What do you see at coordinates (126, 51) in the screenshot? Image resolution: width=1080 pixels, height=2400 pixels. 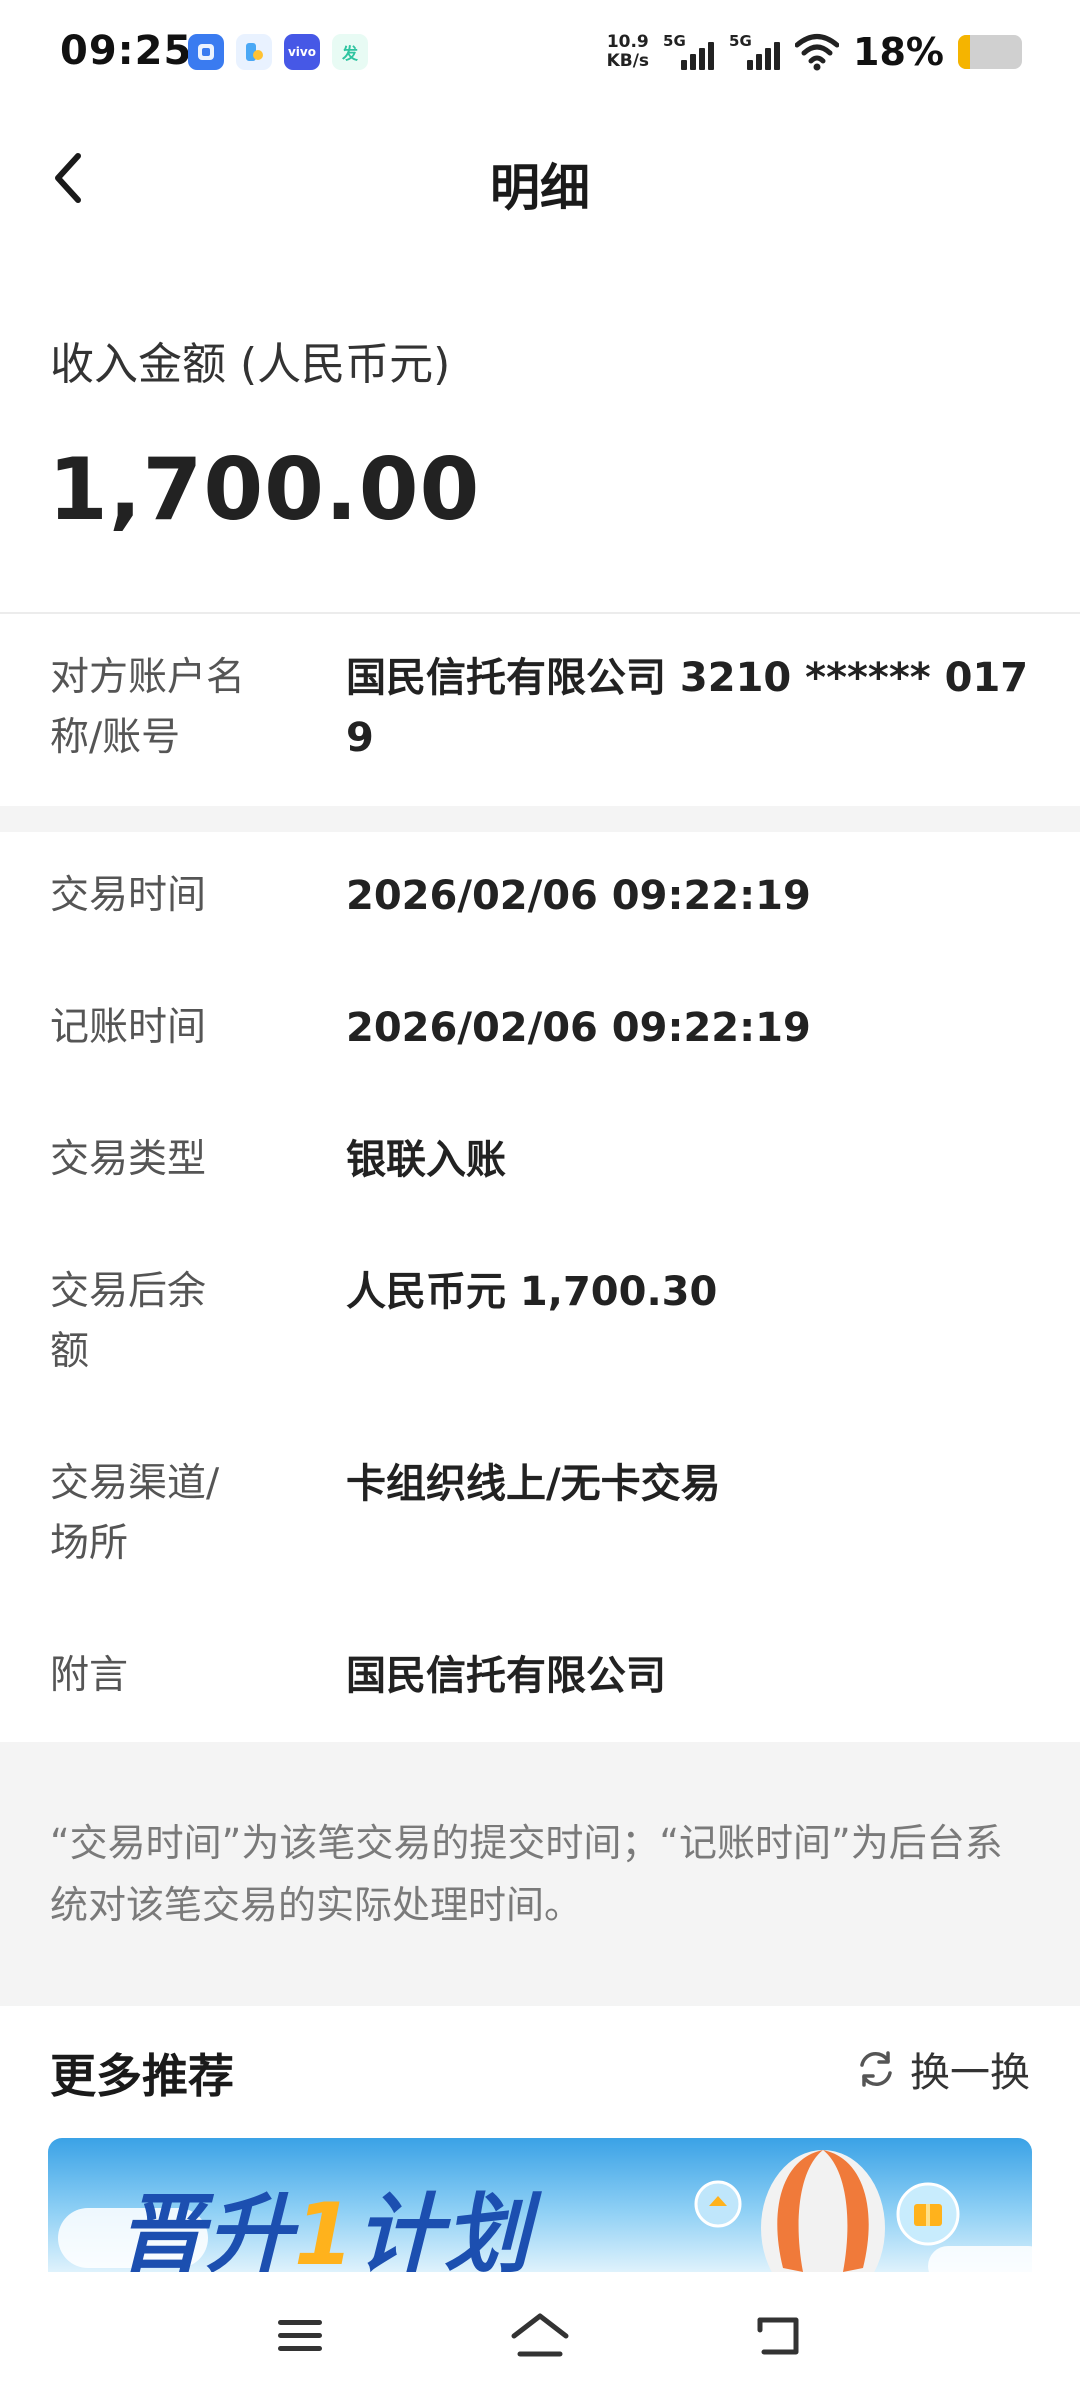 I see `status-time: 09:25` at bounding box center [126, 51].